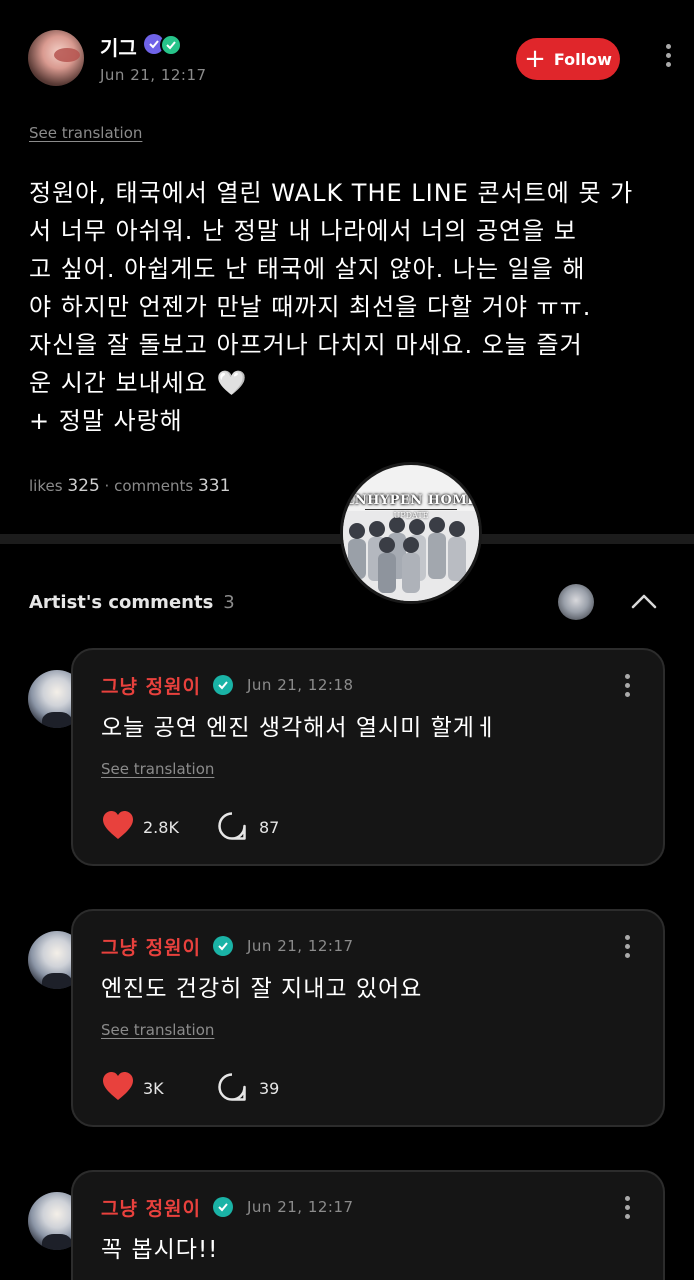  What do you see at coordinates (262, 989) in the screenshot?
I see `comment-text: 엔진도 건강히 잘 지내고 있어요` at bounding box center [262, 989].